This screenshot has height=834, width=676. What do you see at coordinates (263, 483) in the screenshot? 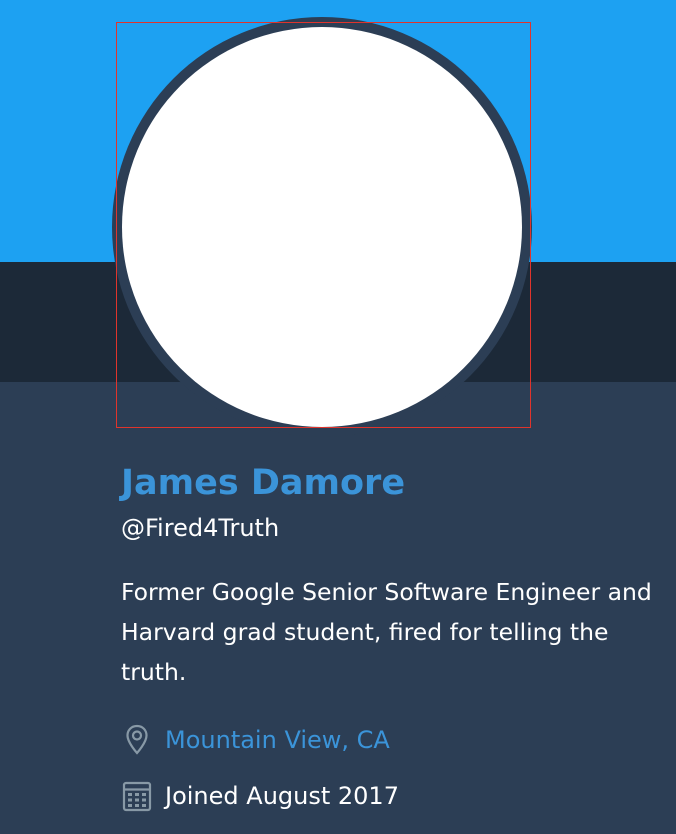
I see `profile-display-name: James Damore` at bounding box center [263, 483].